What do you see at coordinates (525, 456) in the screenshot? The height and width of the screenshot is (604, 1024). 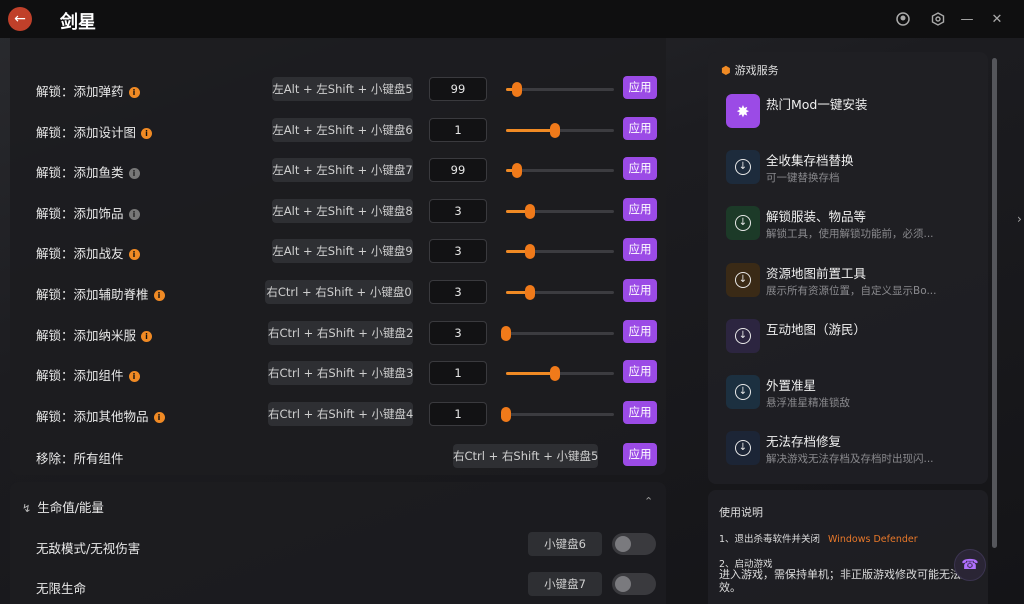 I see `remove-hotkey: 右Ctrl + 右Shift + 小键盘5` at bounding box center [525, 456].